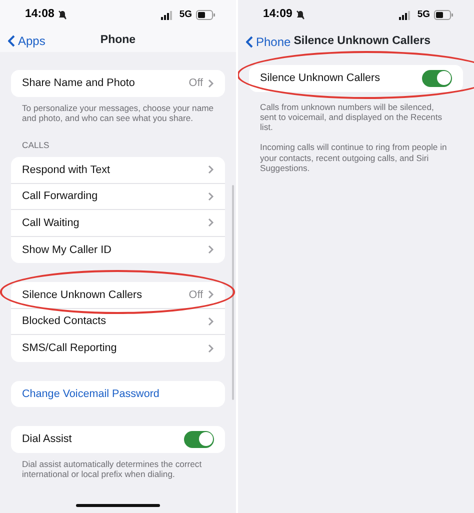 The height and width of the screenshot is (513, 474). What do you see at coordinates (47, 440) in the screenshot?
I see `row-label: Dial Assist` at bounding box center [47, 440].